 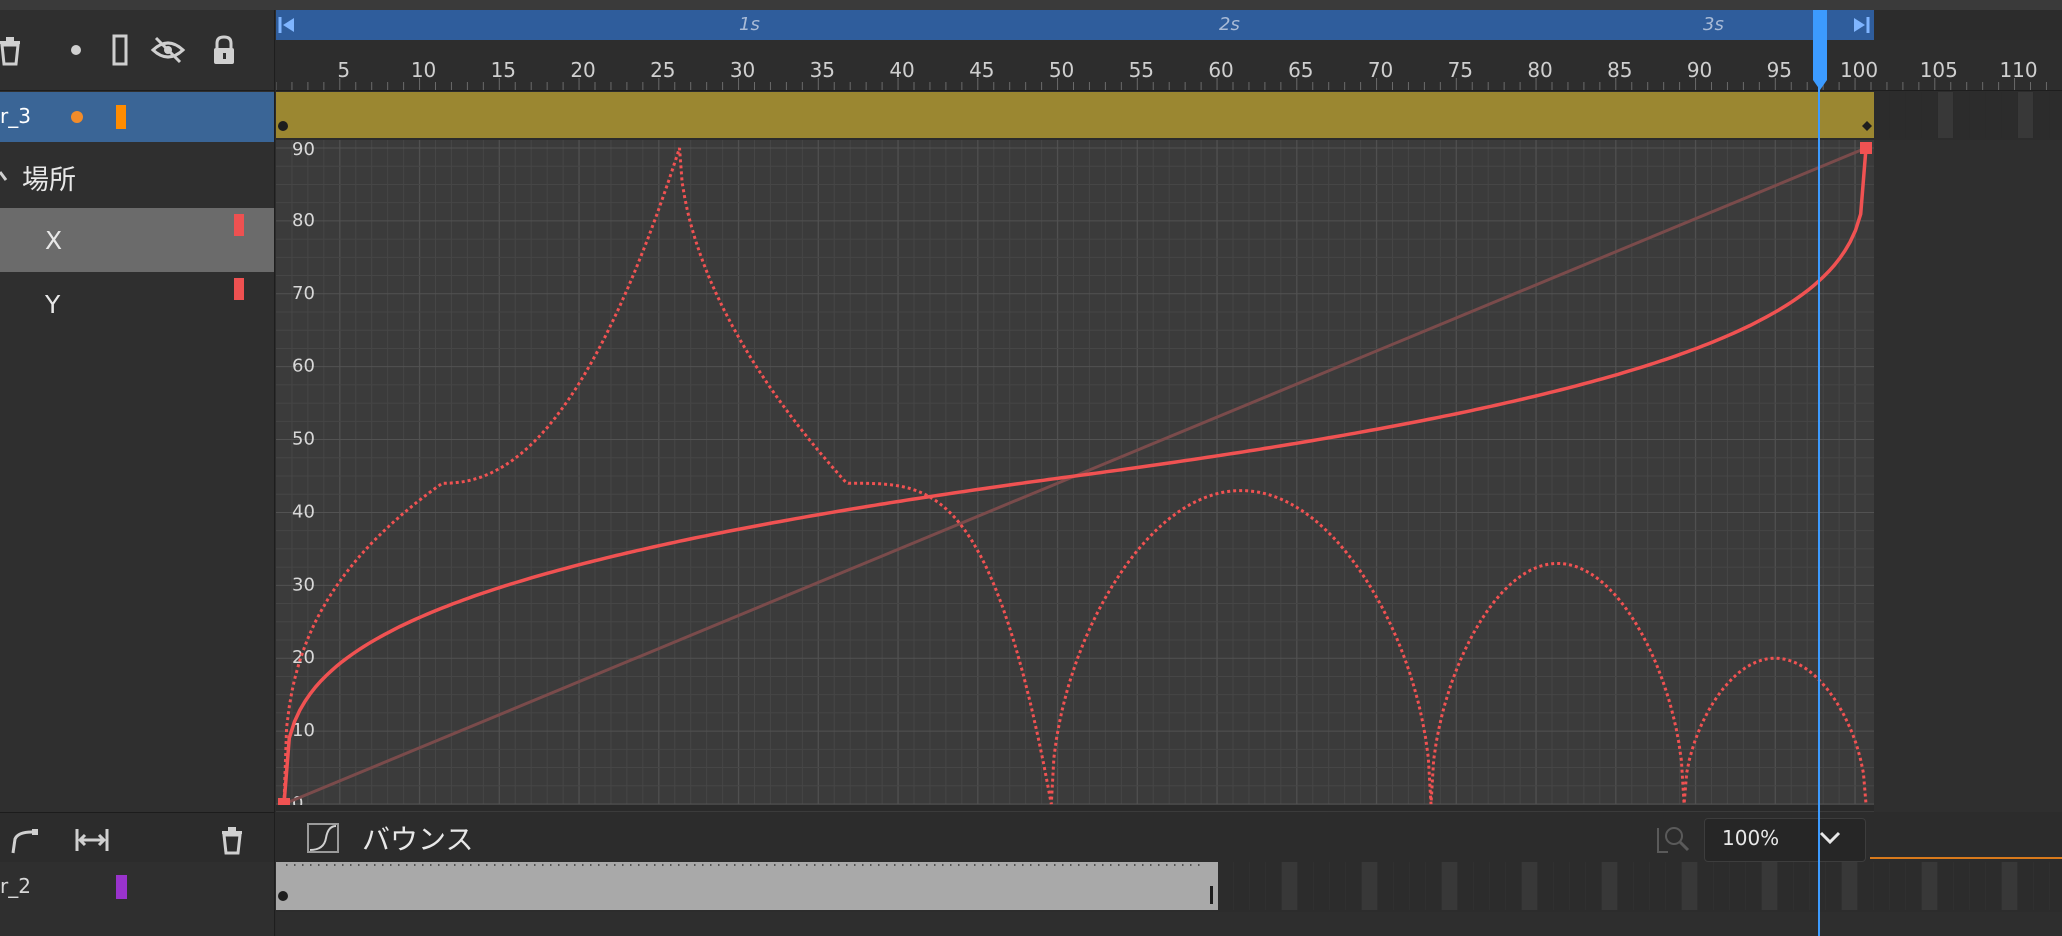 What do you see at coordinates (1673, 839) in the screenshot?
I see `zoom-fit-icon` at bounding box center [1673, 839].